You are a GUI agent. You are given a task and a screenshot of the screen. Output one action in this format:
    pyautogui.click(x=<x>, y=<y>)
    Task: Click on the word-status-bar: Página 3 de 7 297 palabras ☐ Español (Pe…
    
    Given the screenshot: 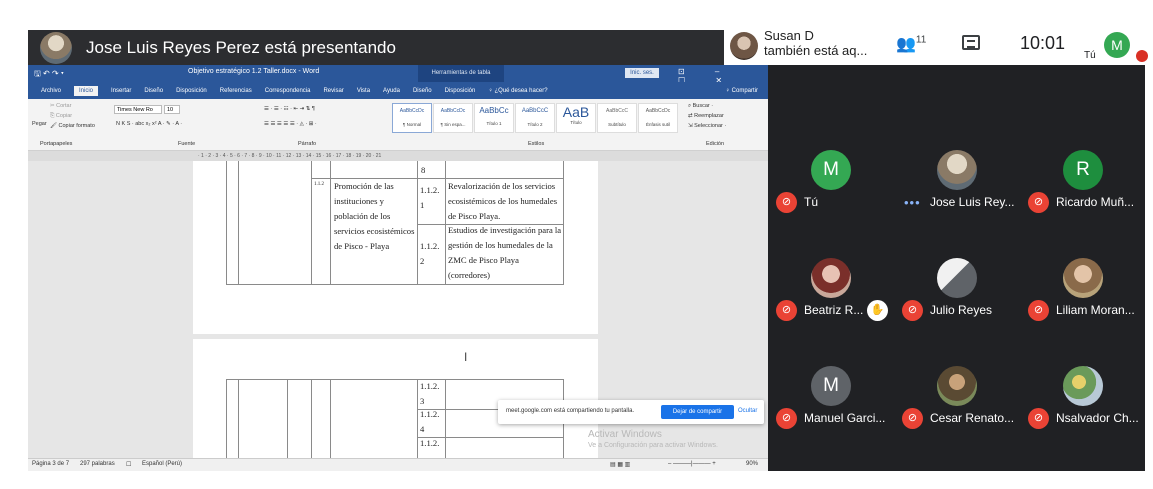 What is the action you would take?
    pyautogui.click(x=398, y=464)
    